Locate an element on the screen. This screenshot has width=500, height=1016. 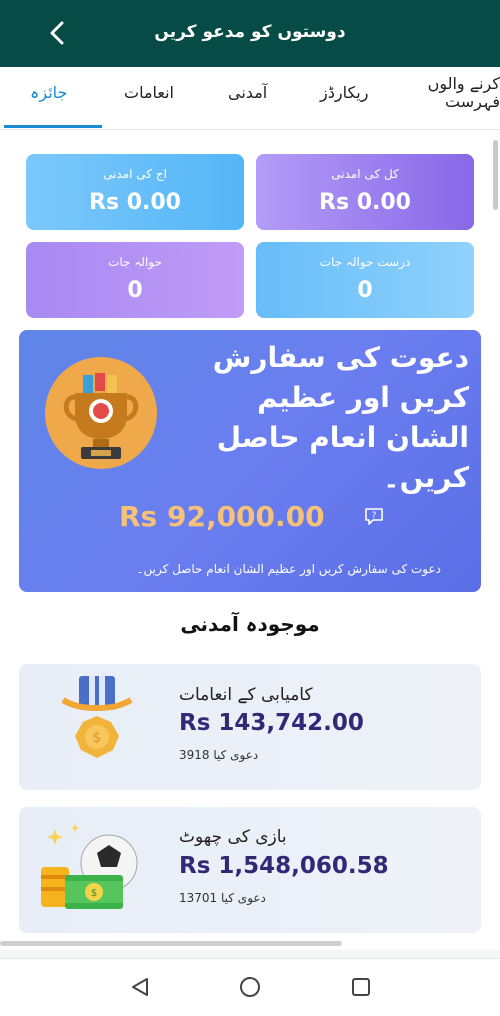
stat-total-earnings: کل کی امدنی Rs 0.00 is located at coordinates (365, 192).